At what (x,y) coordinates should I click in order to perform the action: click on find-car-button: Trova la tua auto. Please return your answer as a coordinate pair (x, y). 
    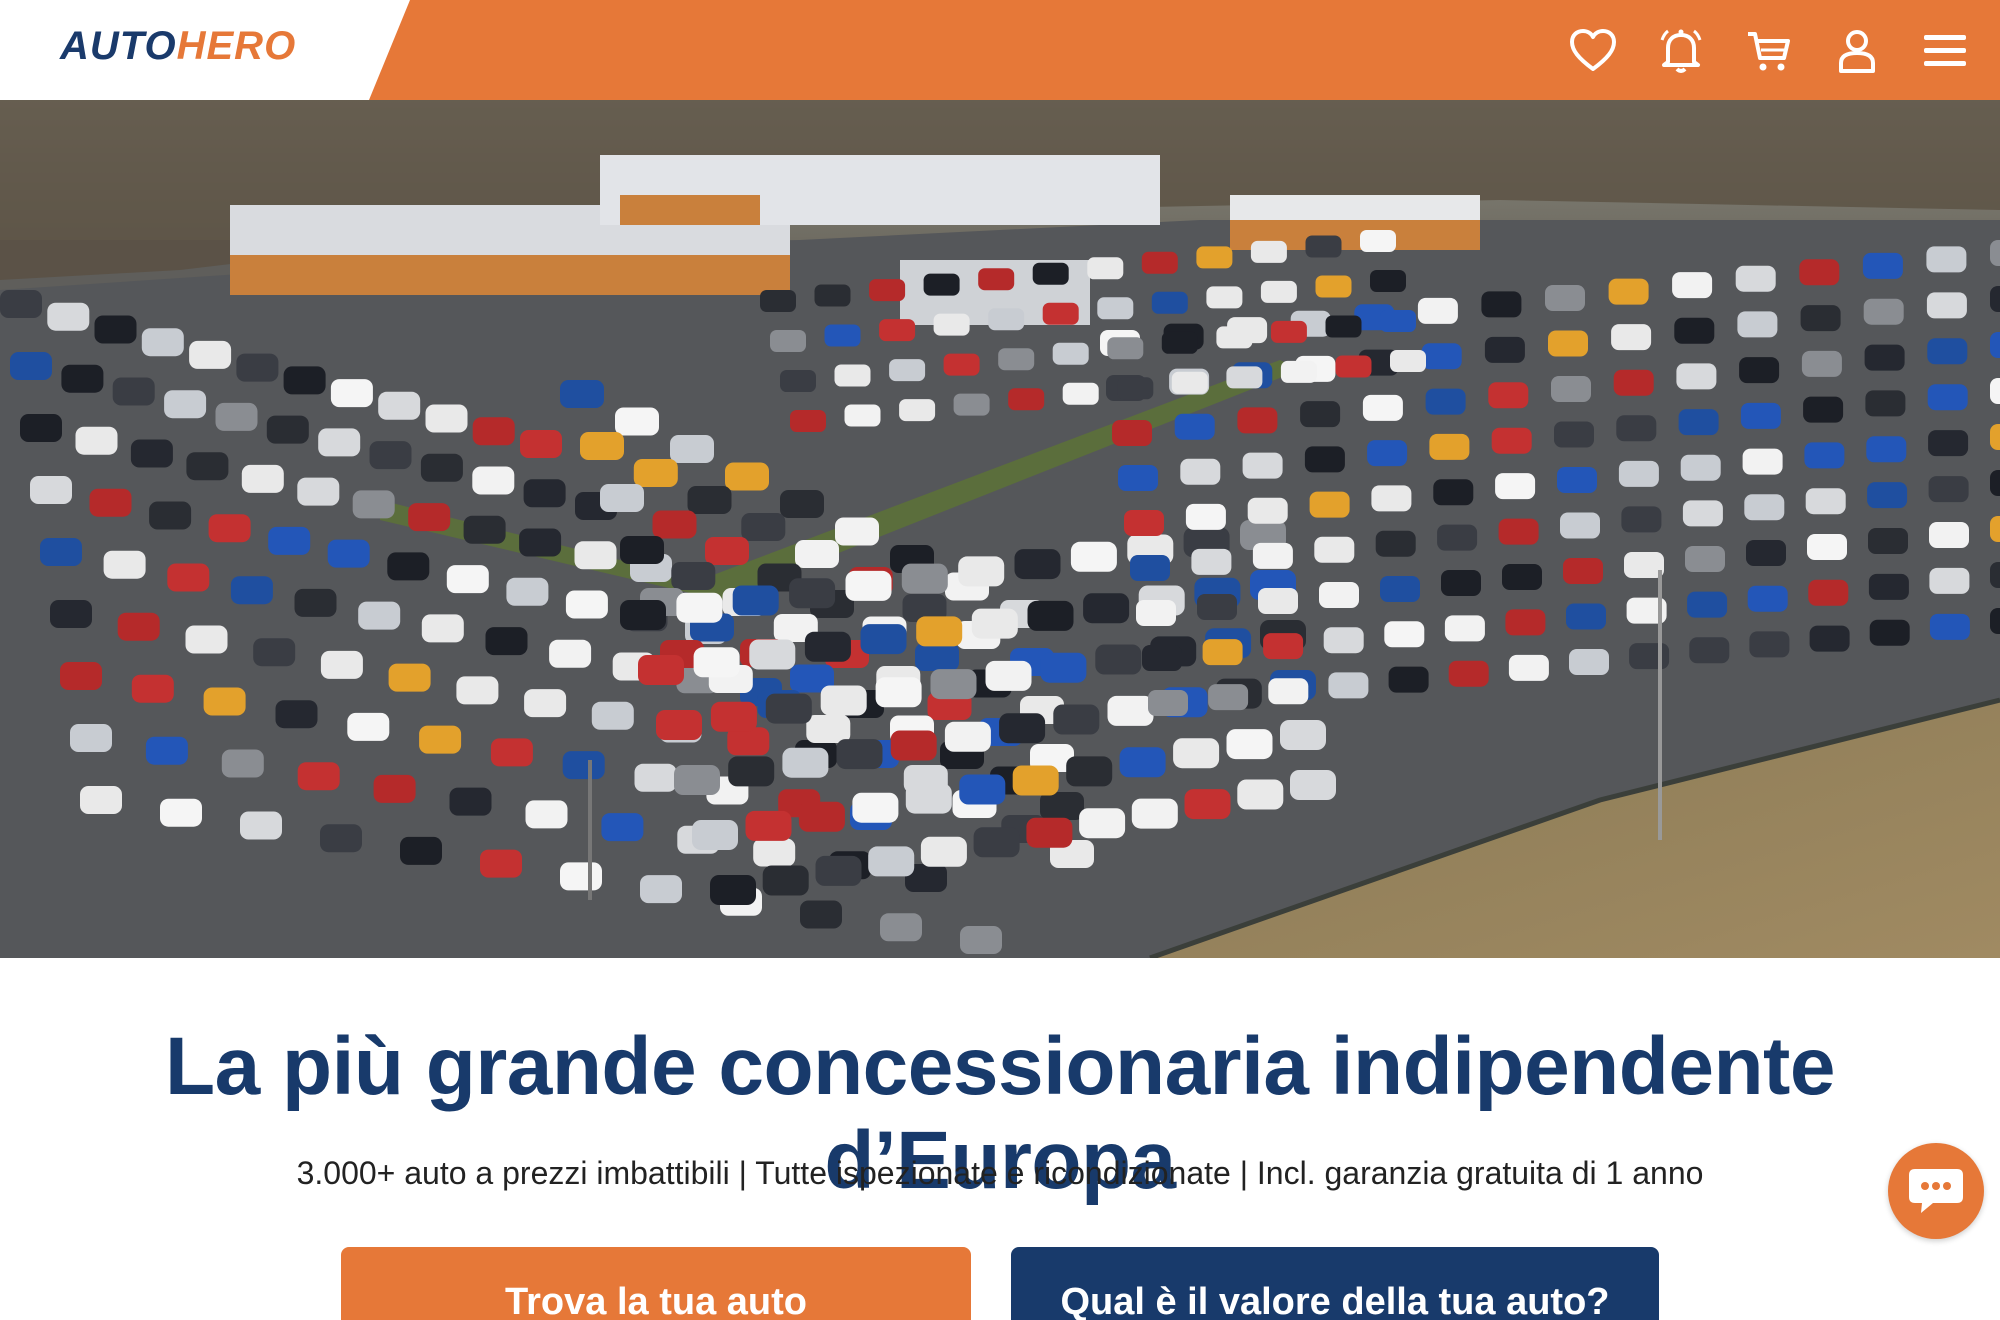
    Looking at the image, I should click on (656, 1283).